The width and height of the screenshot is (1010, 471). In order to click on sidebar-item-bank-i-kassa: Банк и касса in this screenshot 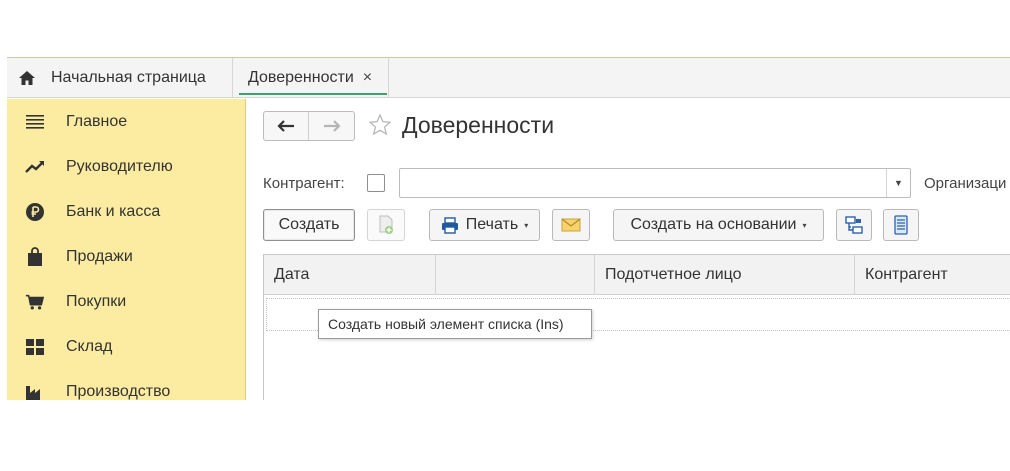, I will do `click(126, 211)`.